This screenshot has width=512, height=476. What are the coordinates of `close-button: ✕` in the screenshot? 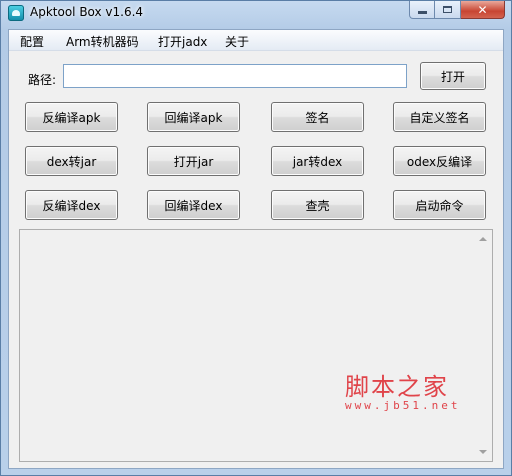 It's located at (483, 10).